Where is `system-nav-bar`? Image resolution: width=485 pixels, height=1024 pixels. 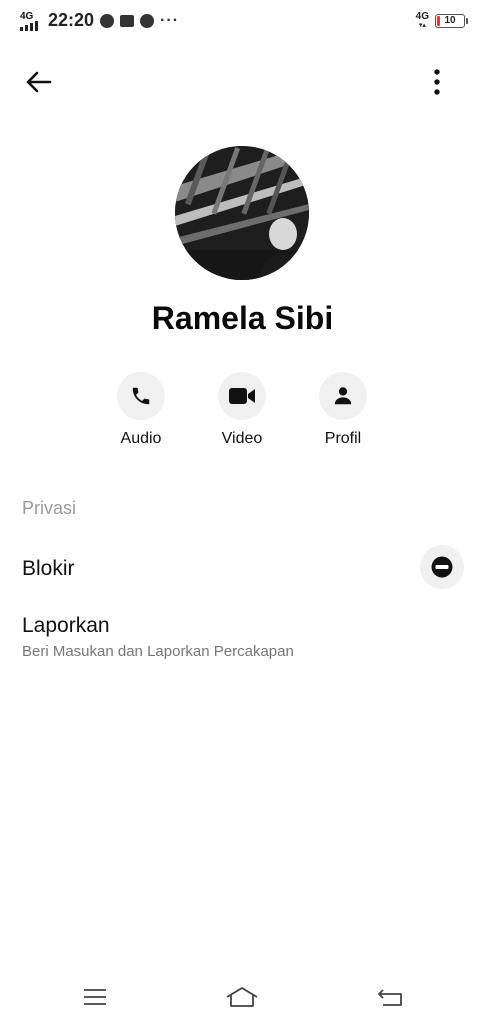
system-nav-bar is located at coordinates (242, 996).